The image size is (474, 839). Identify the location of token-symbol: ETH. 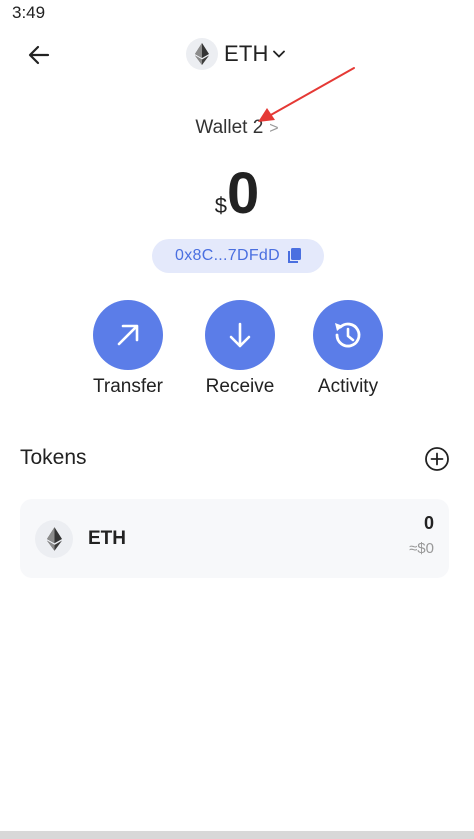
(107, 538).